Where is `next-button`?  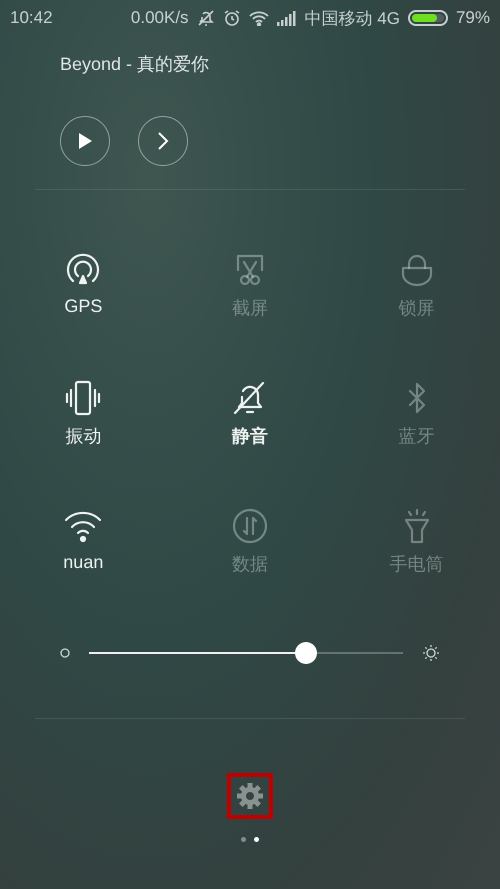 next-button is located at coordinates (163, 141).